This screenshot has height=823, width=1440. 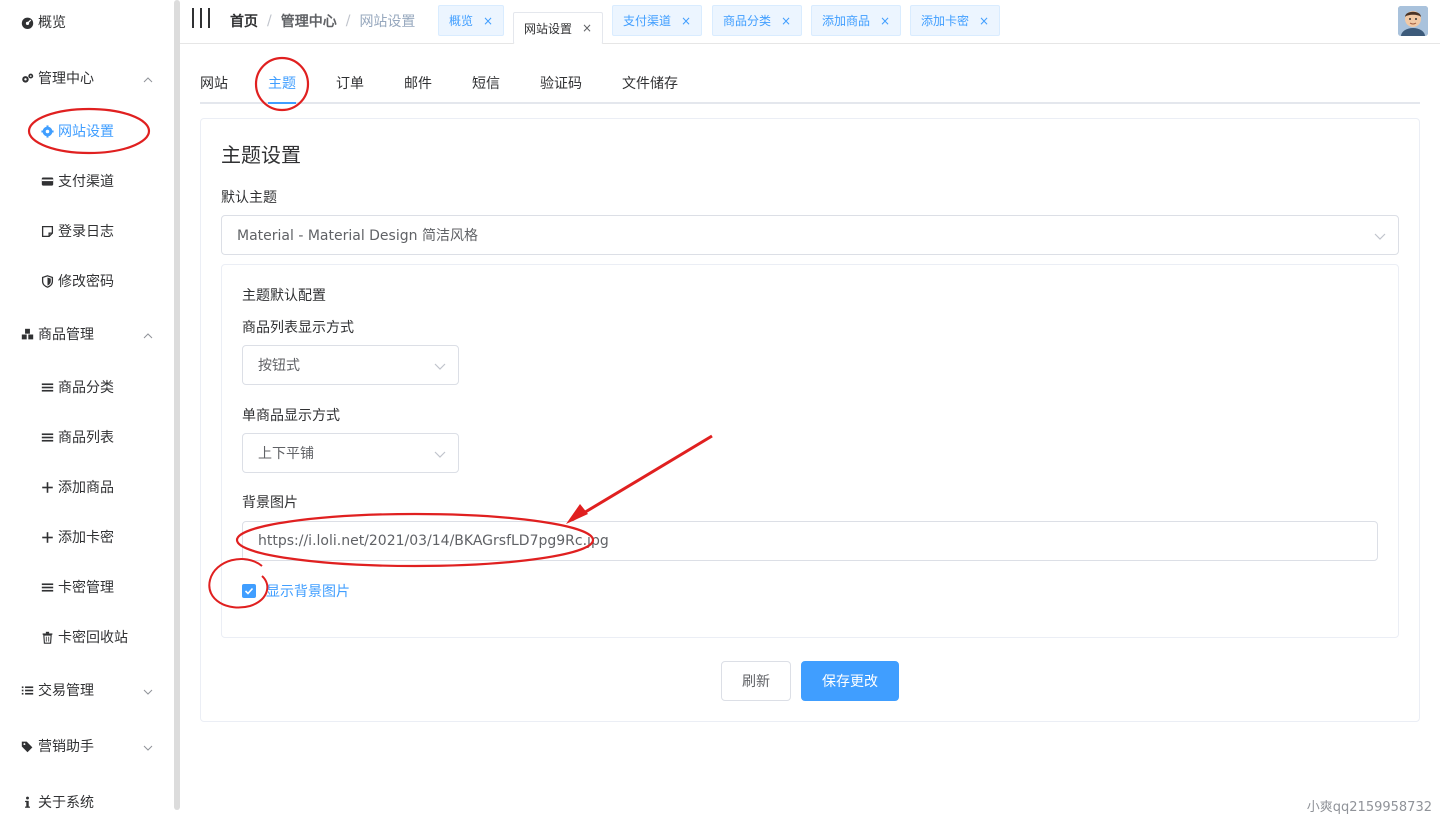 I want to click on list-mode-label: 商品列表显示方式, so click(x=298, y=328).